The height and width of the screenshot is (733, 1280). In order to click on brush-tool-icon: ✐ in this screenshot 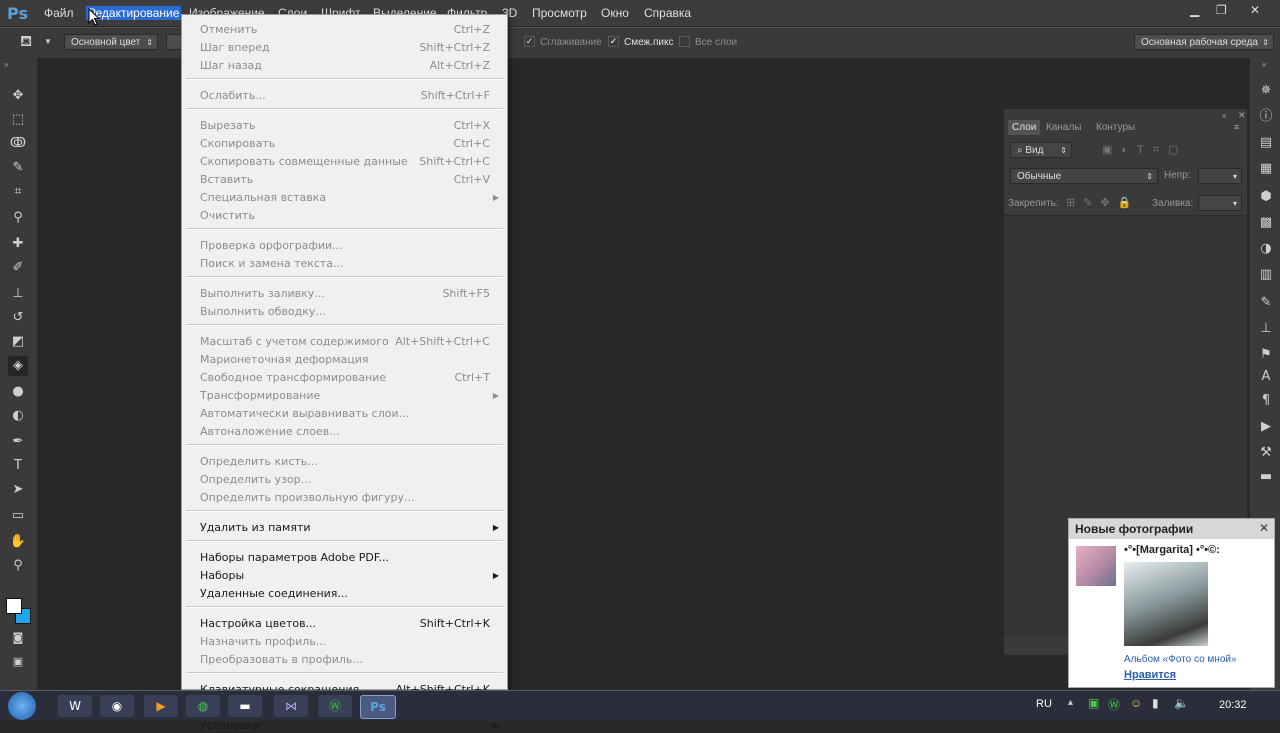, I will do `click(18, 268)`.